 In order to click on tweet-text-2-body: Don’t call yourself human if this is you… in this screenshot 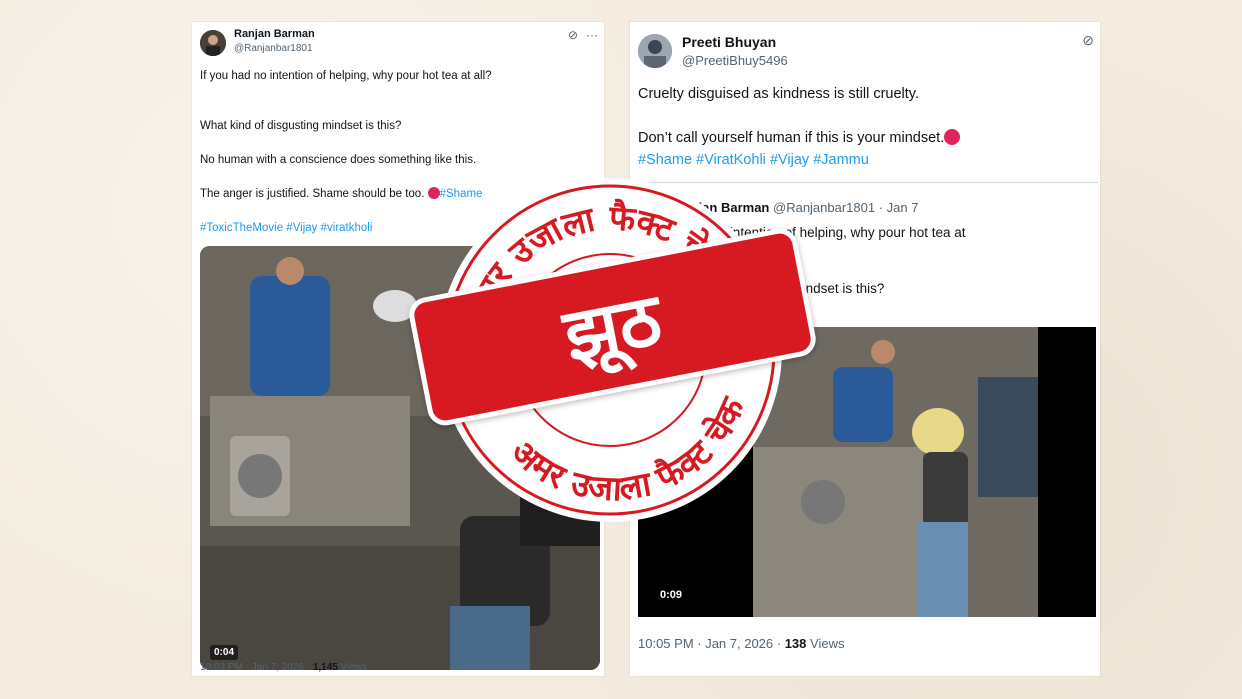, I will do `click(791, 138)`.